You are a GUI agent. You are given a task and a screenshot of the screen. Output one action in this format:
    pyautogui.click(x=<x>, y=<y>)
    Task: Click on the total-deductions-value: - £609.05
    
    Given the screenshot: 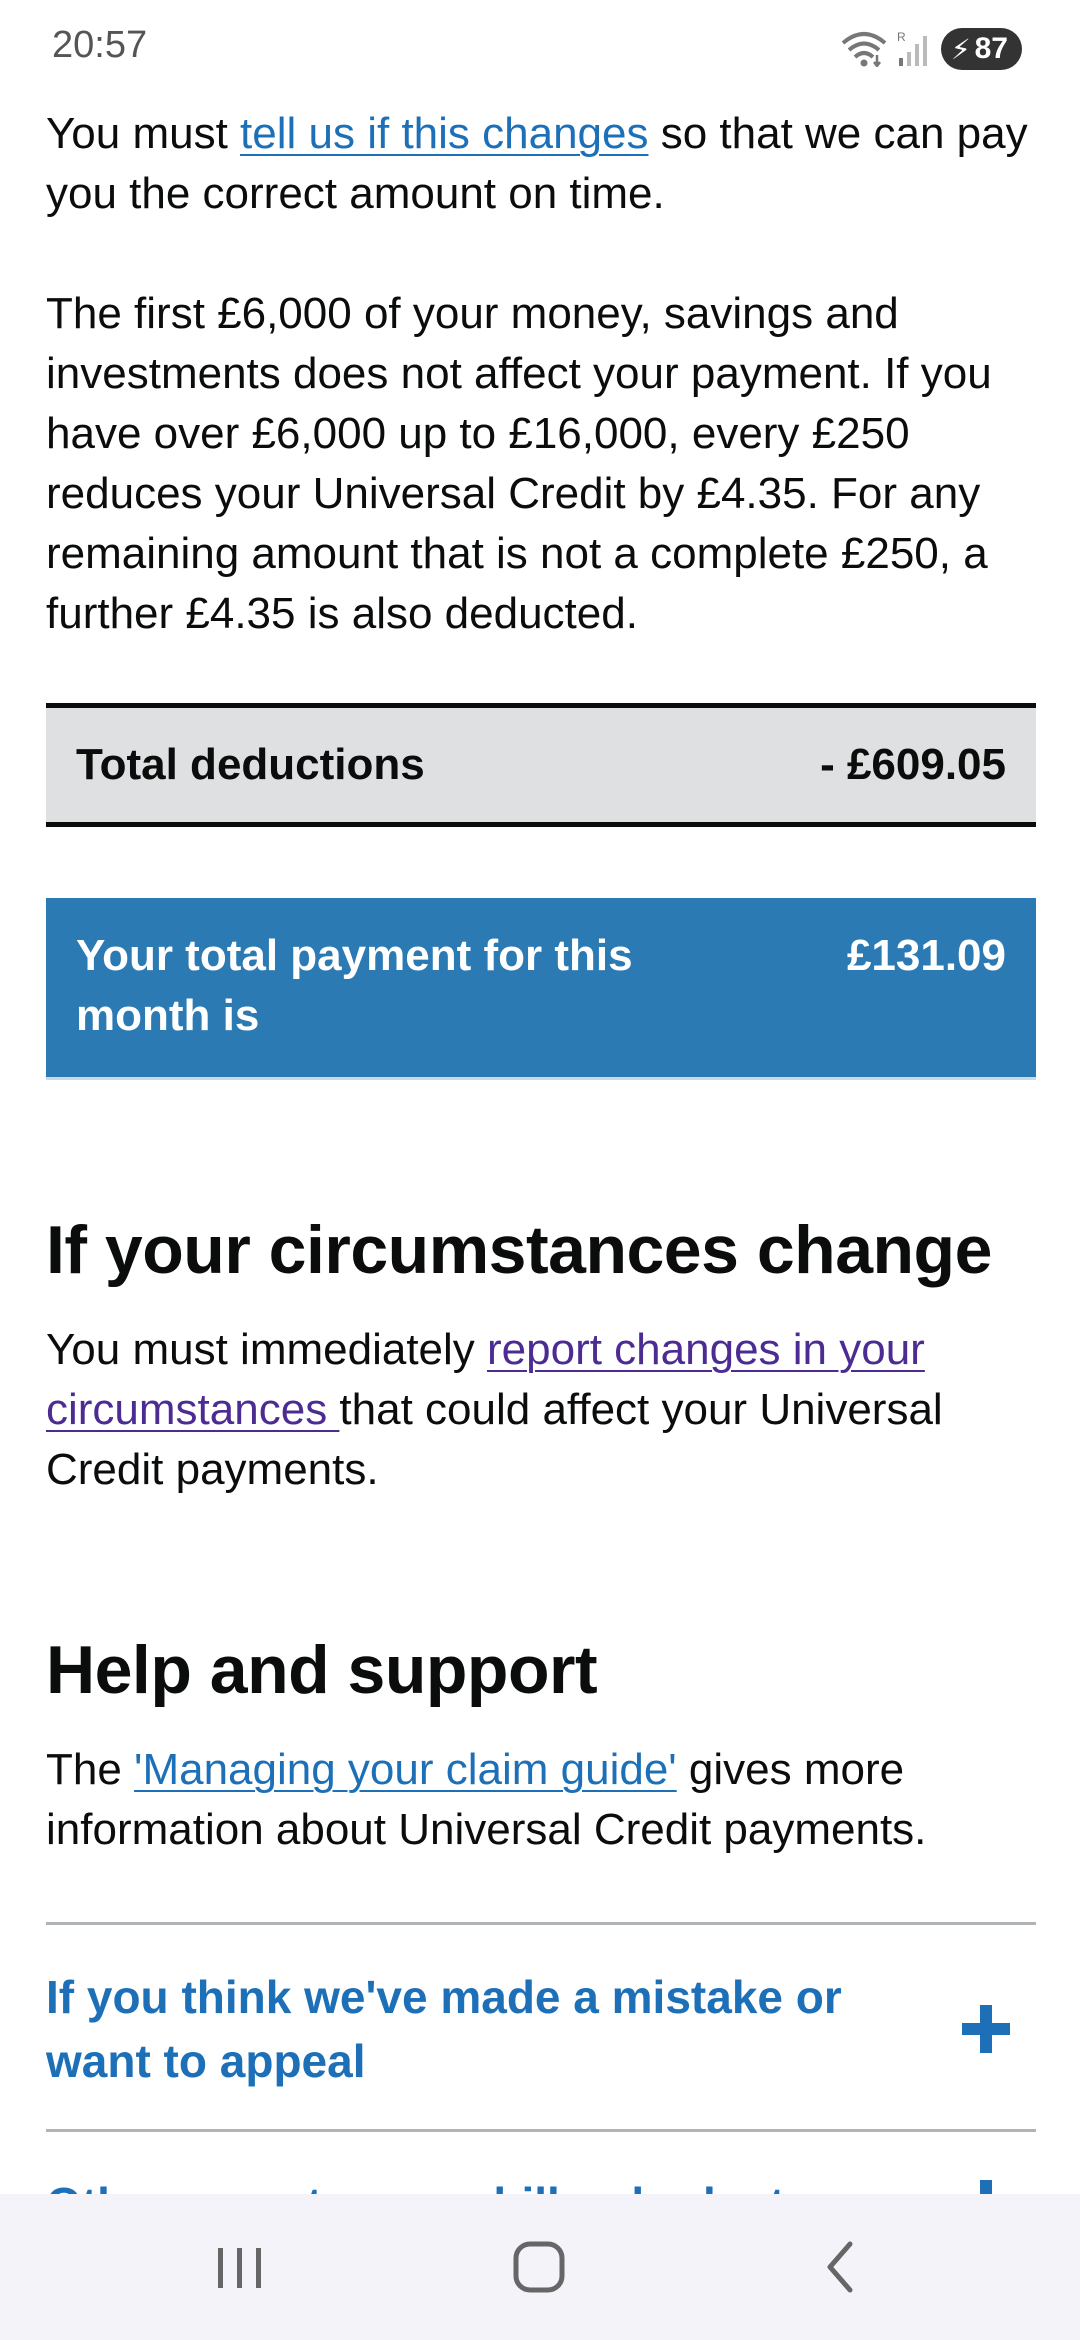 What is the action you would take?
    pyautogui.click(x=913, y=764)
    